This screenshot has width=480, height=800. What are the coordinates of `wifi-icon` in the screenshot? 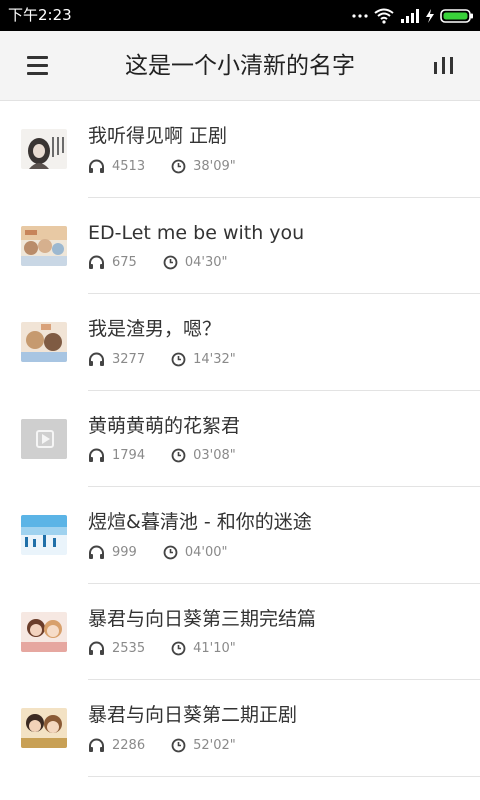 It's located at (384, 16).